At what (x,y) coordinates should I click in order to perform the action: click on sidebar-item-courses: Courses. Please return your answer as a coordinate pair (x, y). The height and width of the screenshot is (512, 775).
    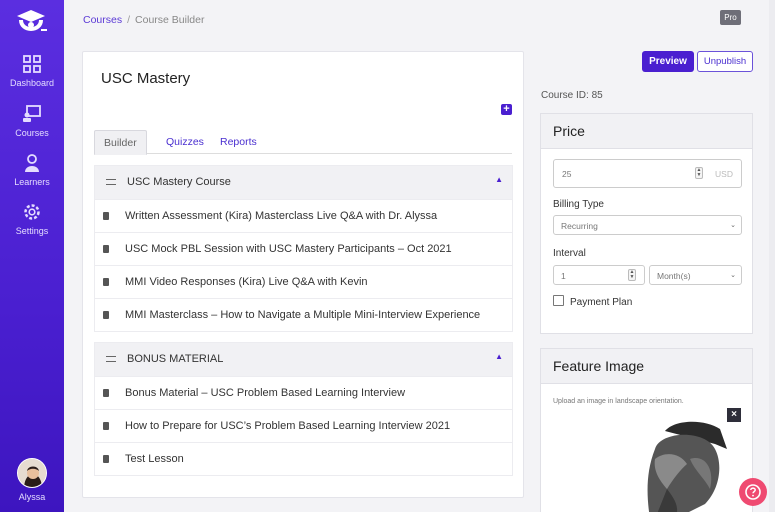
    Looking at the image, I should click on (32, 121).